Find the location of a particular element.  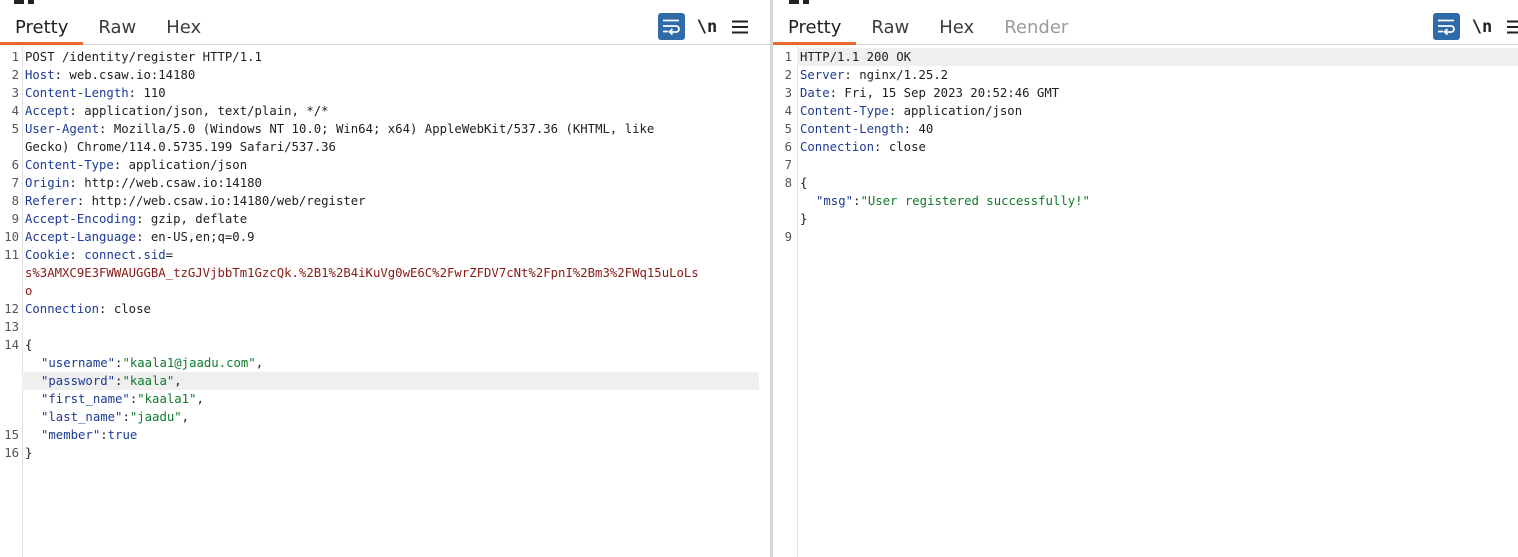

header-value: application/json, text/plain, */* is located at coordinates (202, 111).